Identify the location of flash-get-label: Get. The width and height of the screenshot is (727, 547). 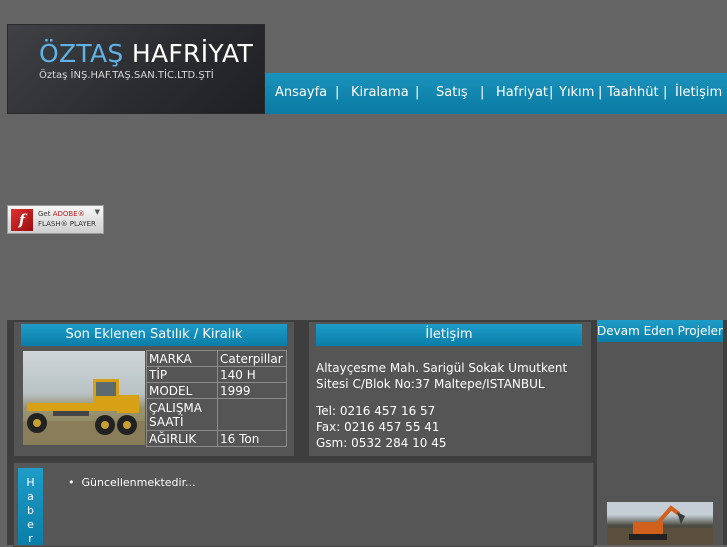
(44, 214).